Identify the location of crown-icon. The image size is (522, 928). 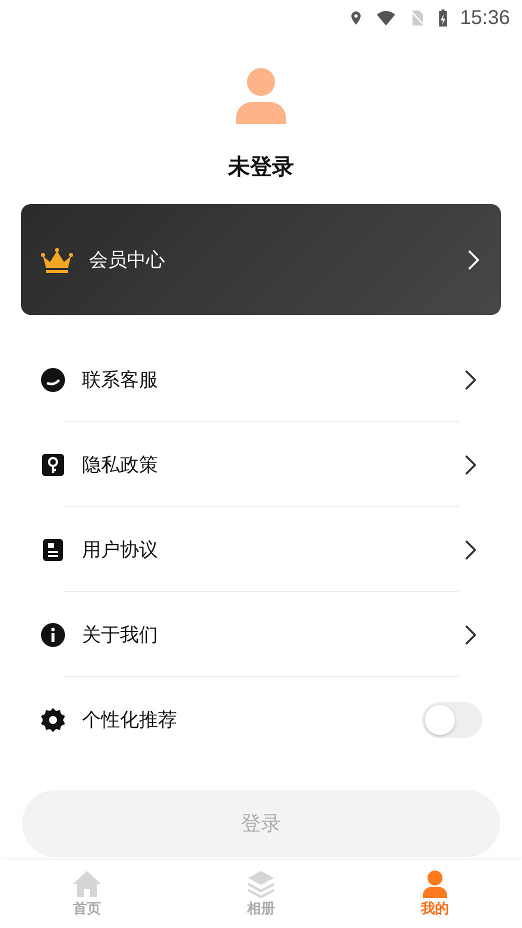
(57, 259).